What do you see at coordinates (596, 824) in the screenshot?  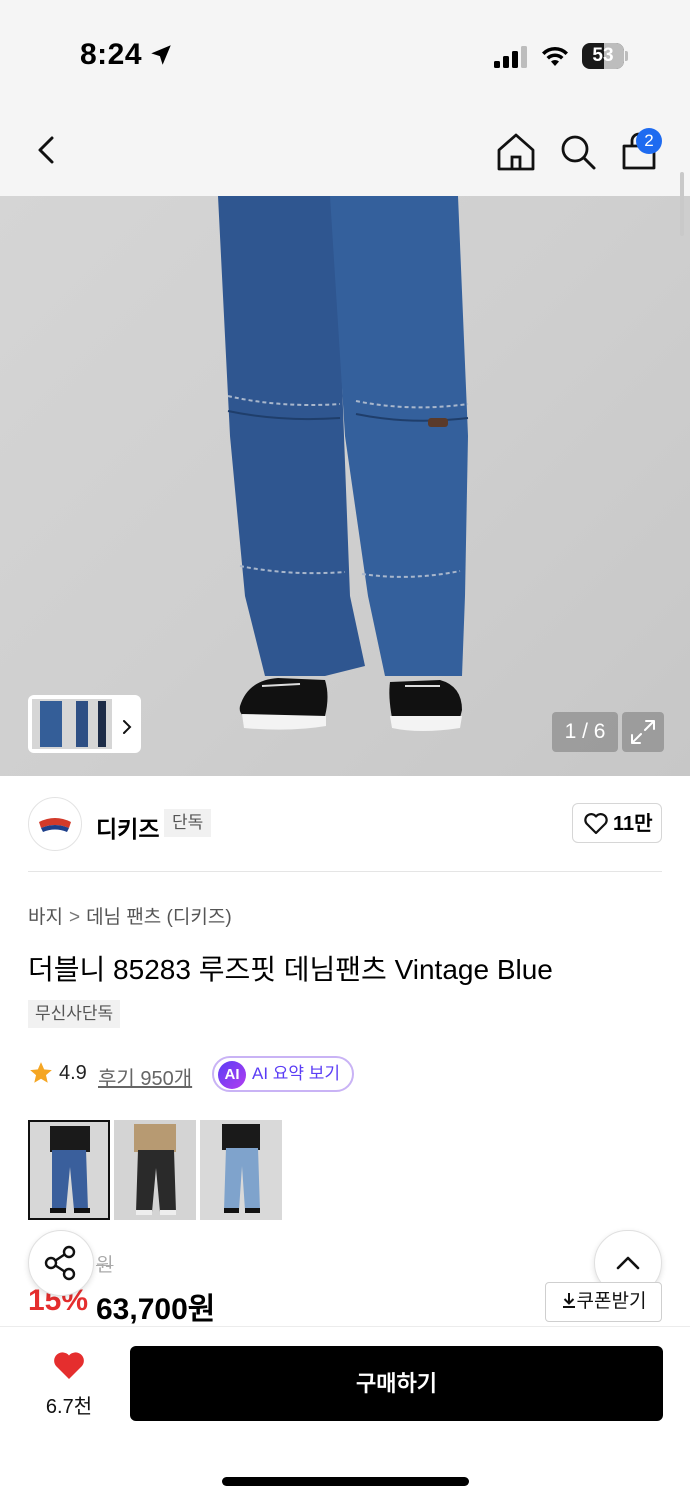 I see `heart-outline-icon` at bounding box center [596, 824].